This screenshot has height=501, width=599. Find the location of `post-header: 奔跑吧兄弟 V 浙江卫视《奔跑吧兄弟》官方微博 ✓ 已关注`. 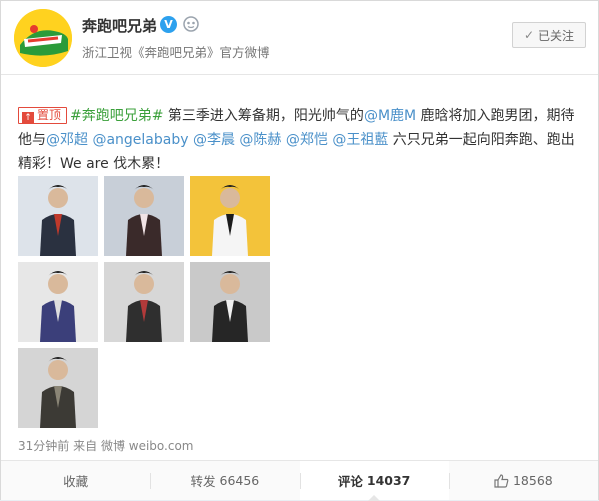

post-header: 奔跑吧兄弟 V 浙江卫视《奔跑吧兄弟》官方微博 ✓ 已关注 is located at coordinates (299, 38).